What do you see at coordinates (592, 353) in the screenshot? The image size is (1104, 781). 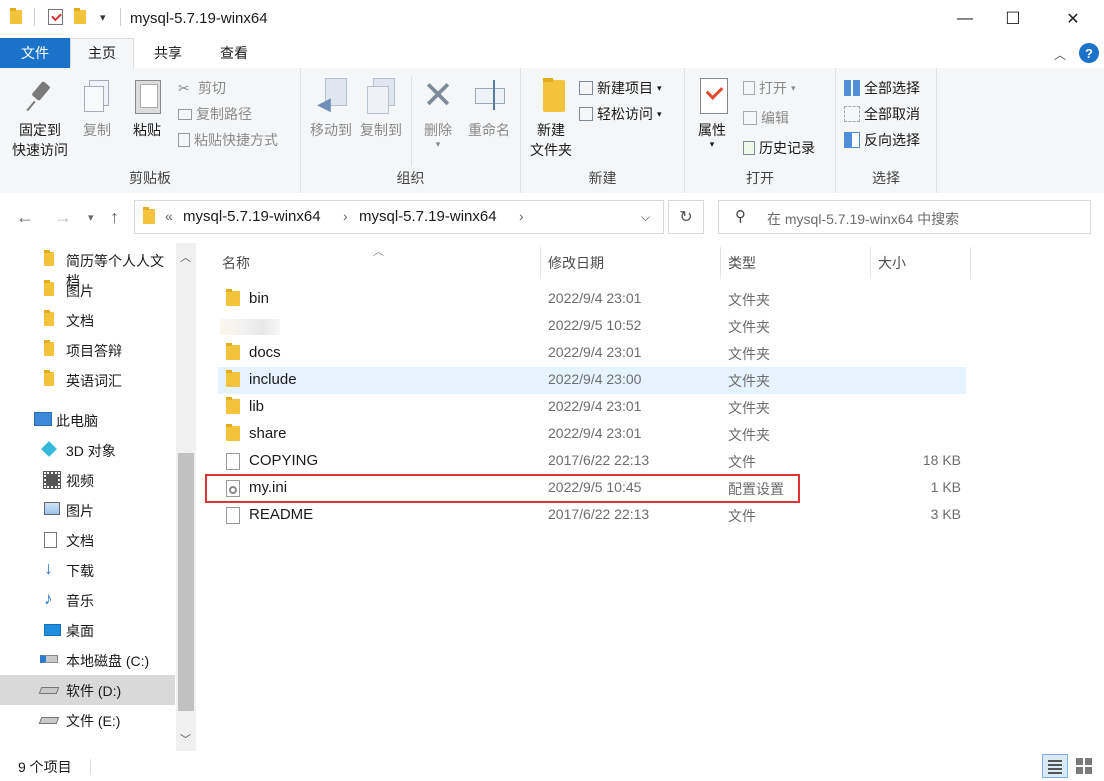 I see `file-row: docs 2022/9/4 23:01 文件夹` at bounding box center [592, 353].